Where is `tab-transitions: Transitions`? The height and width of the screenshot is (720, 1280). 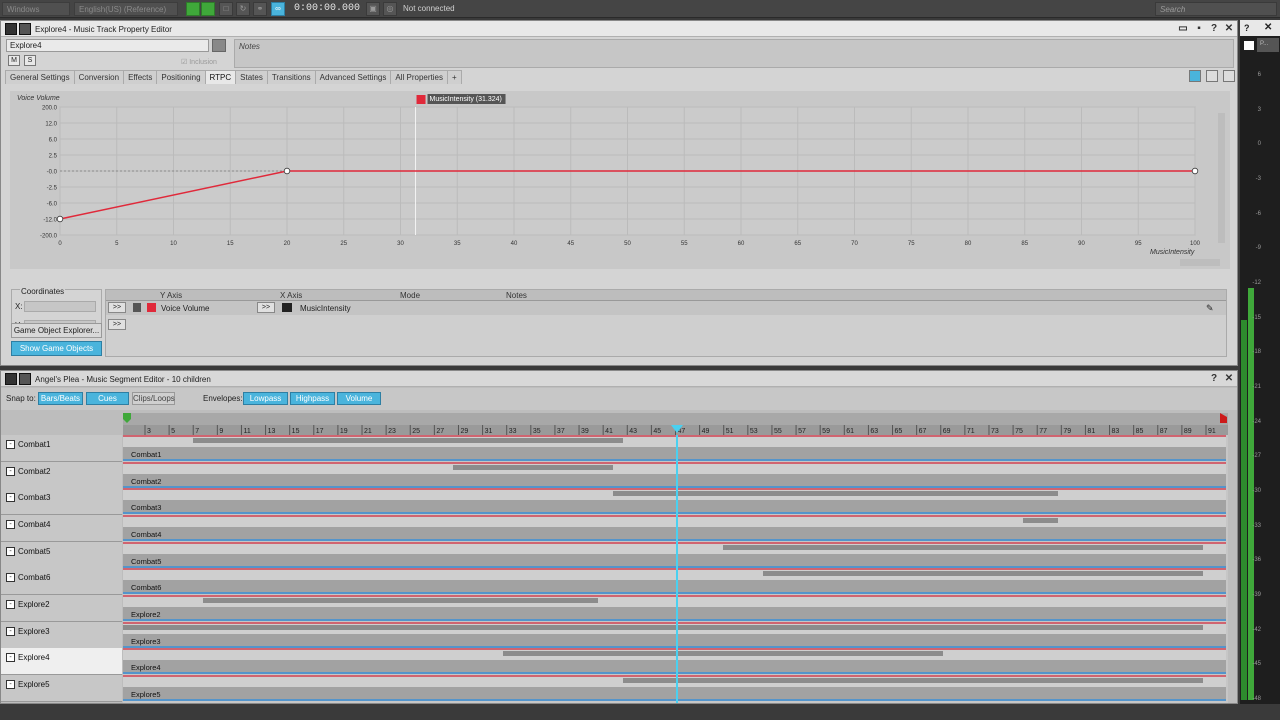 tab-transitions: Transitions is located at coordinates (291, 77).